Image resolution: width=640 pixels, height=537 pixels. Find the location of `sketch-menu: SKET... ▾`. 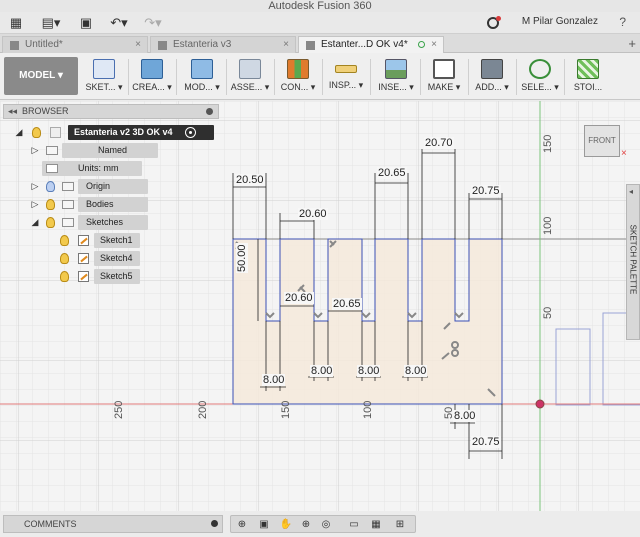

sketch-menu: SKET... ▾ is located at coordinates (104, 77).